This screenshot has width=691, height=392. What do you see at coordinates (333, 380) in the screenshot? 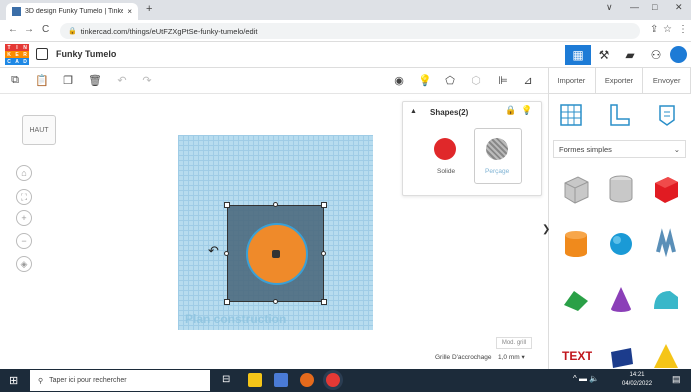
I see `chrome-icon` at bounding box center [333, 380].